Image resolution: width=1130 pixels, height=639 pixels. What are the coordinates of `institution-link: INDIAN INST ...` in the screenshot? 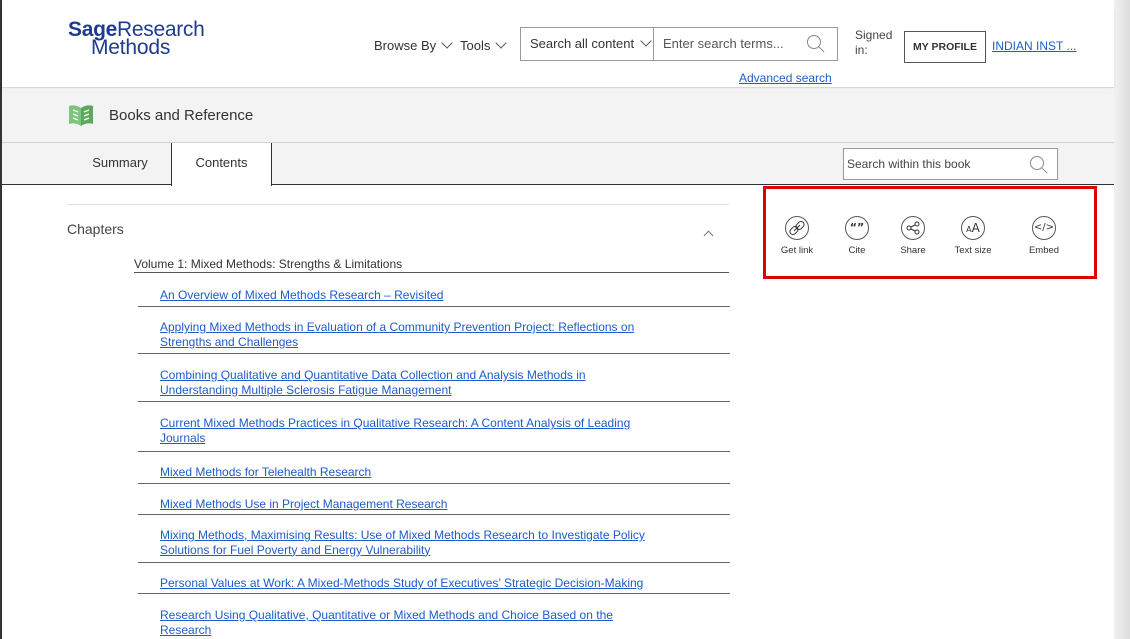 It's located at (1034, 46).